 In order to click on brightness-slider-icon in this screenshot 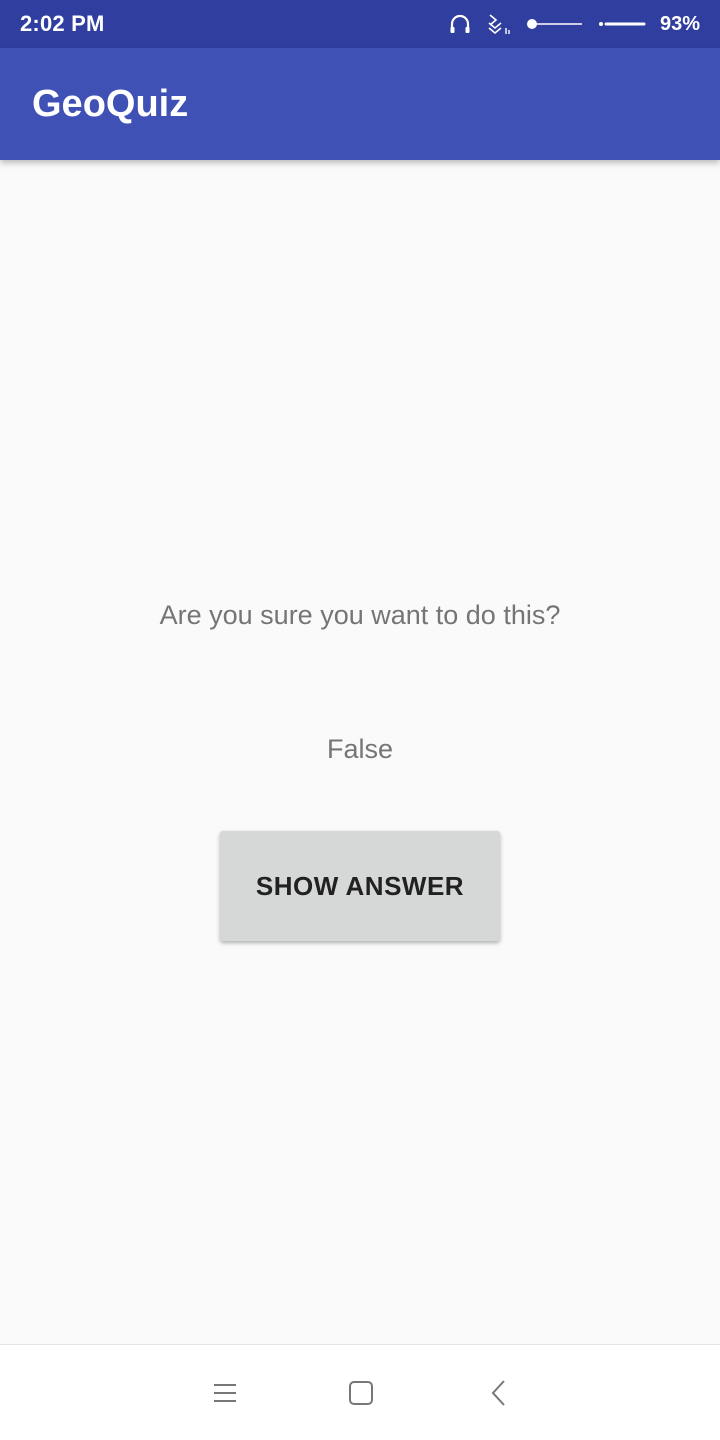, I will do `click(555, 24)`.